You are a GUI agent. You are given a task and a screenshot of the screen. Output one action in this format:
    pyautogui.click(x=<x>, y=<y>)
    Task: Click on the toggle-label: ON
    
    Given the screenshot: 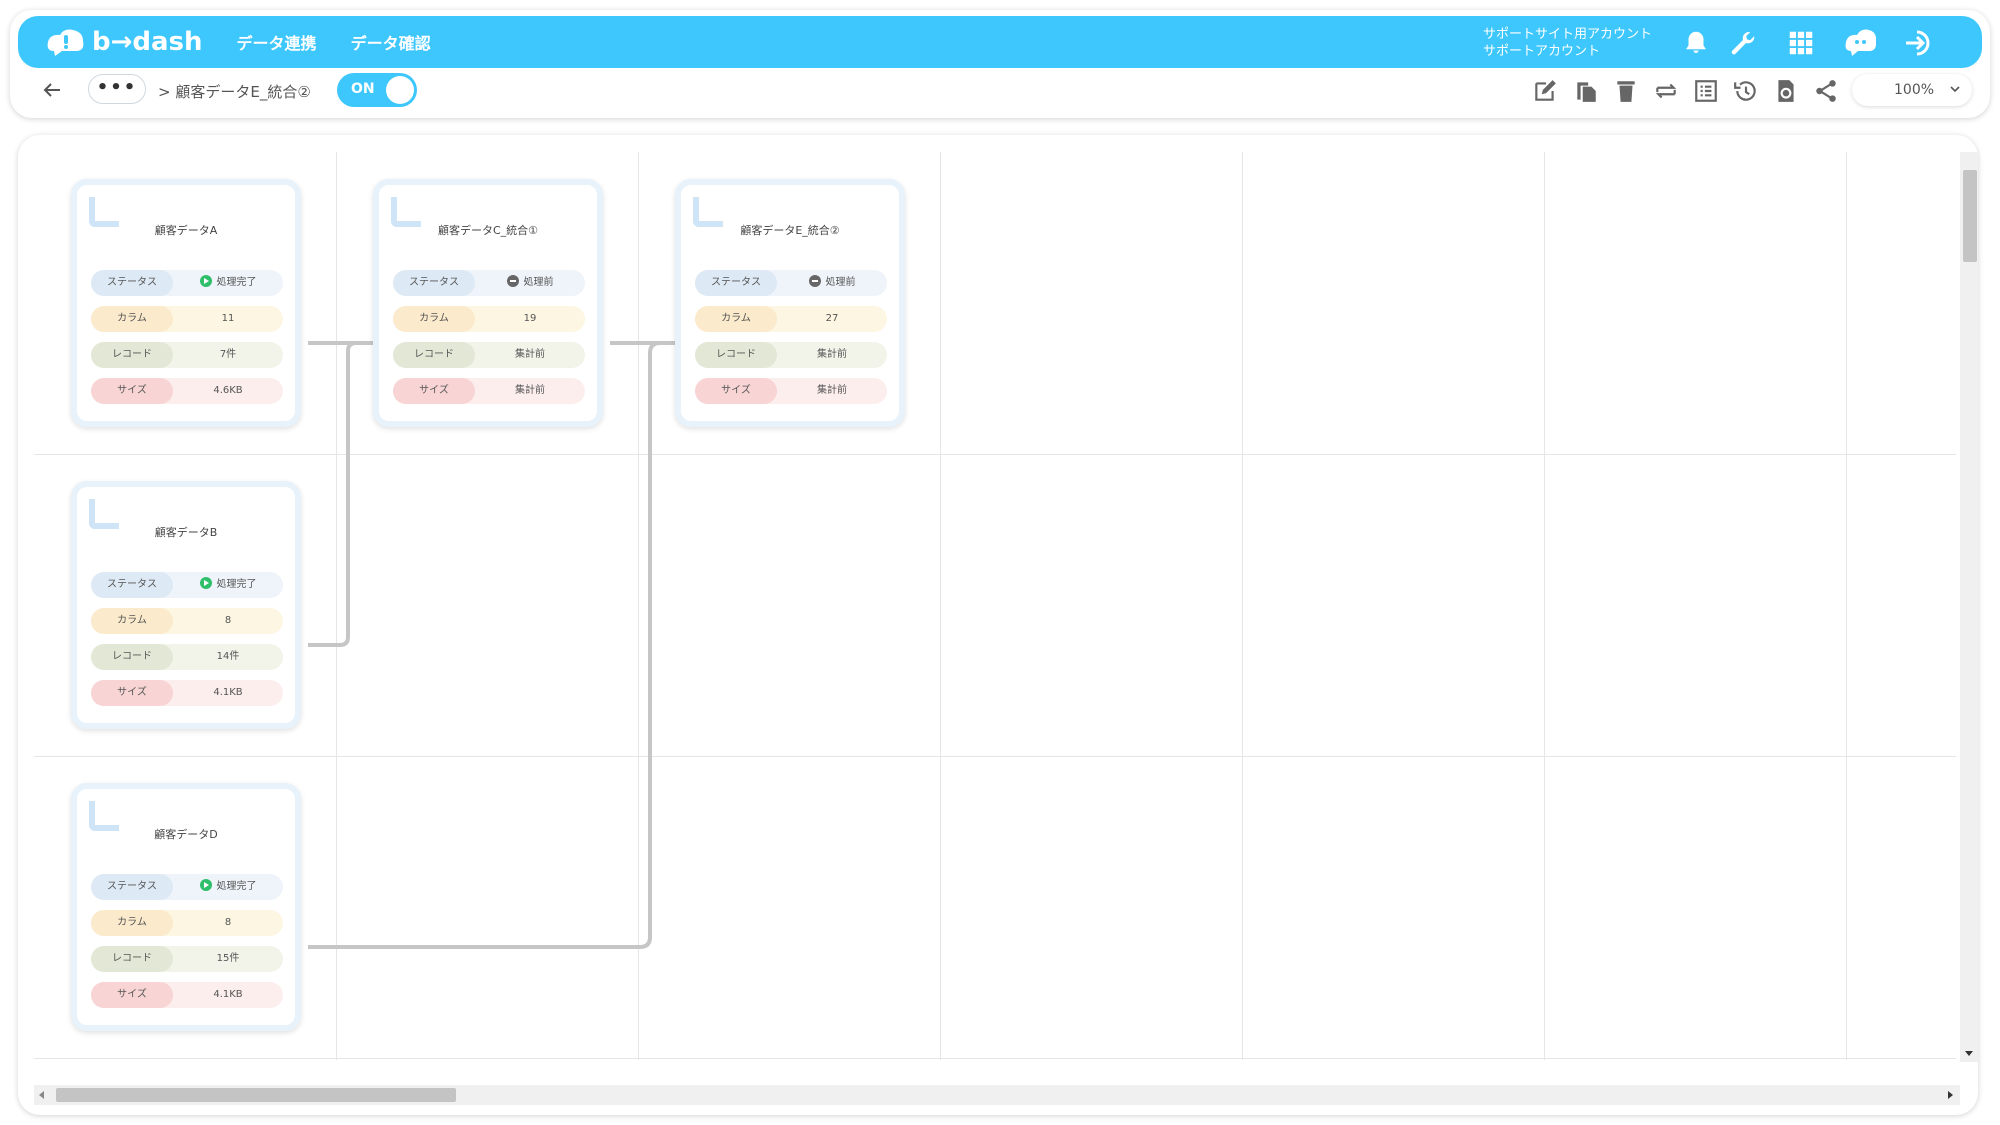 What is the action you would take?
    pyautogui.click(x=363, y=89)
    